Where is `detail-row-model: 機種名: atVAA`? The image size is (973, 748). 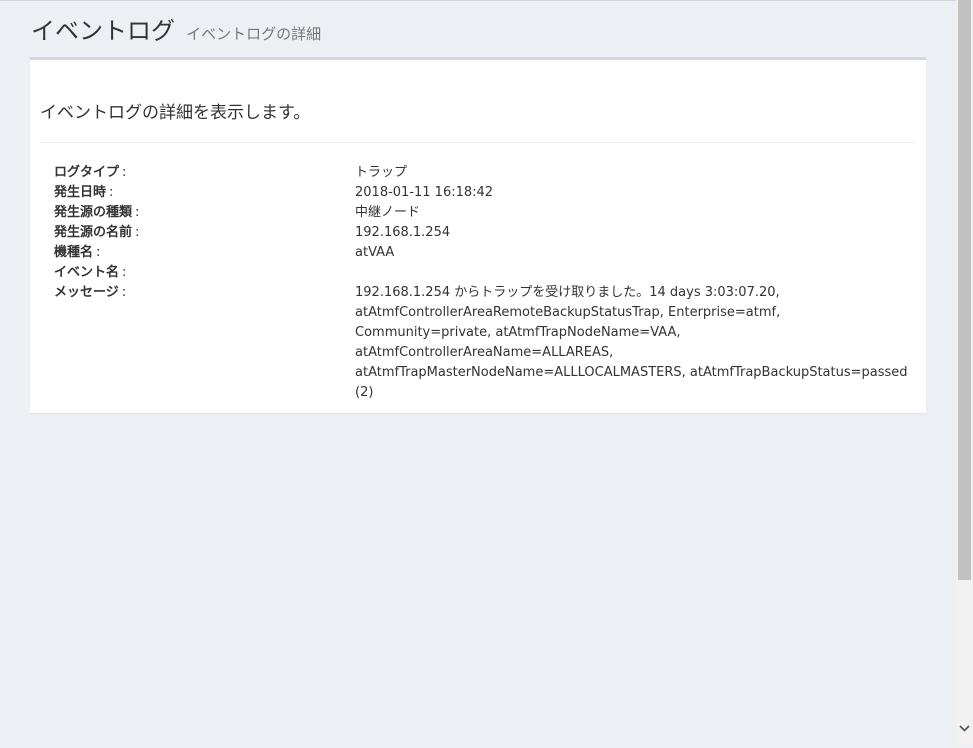
detail-row-model: 機種名: atVAA is located at coordinates (483, 253).